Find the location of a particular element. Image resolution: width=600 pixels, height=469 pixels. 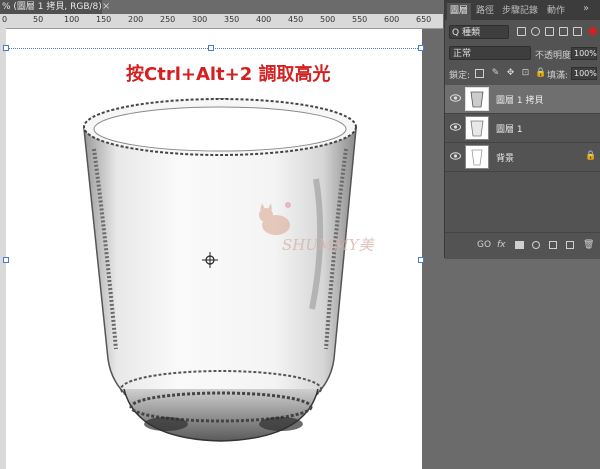

ruler-label: 600 is located at coordinates (392, 19).